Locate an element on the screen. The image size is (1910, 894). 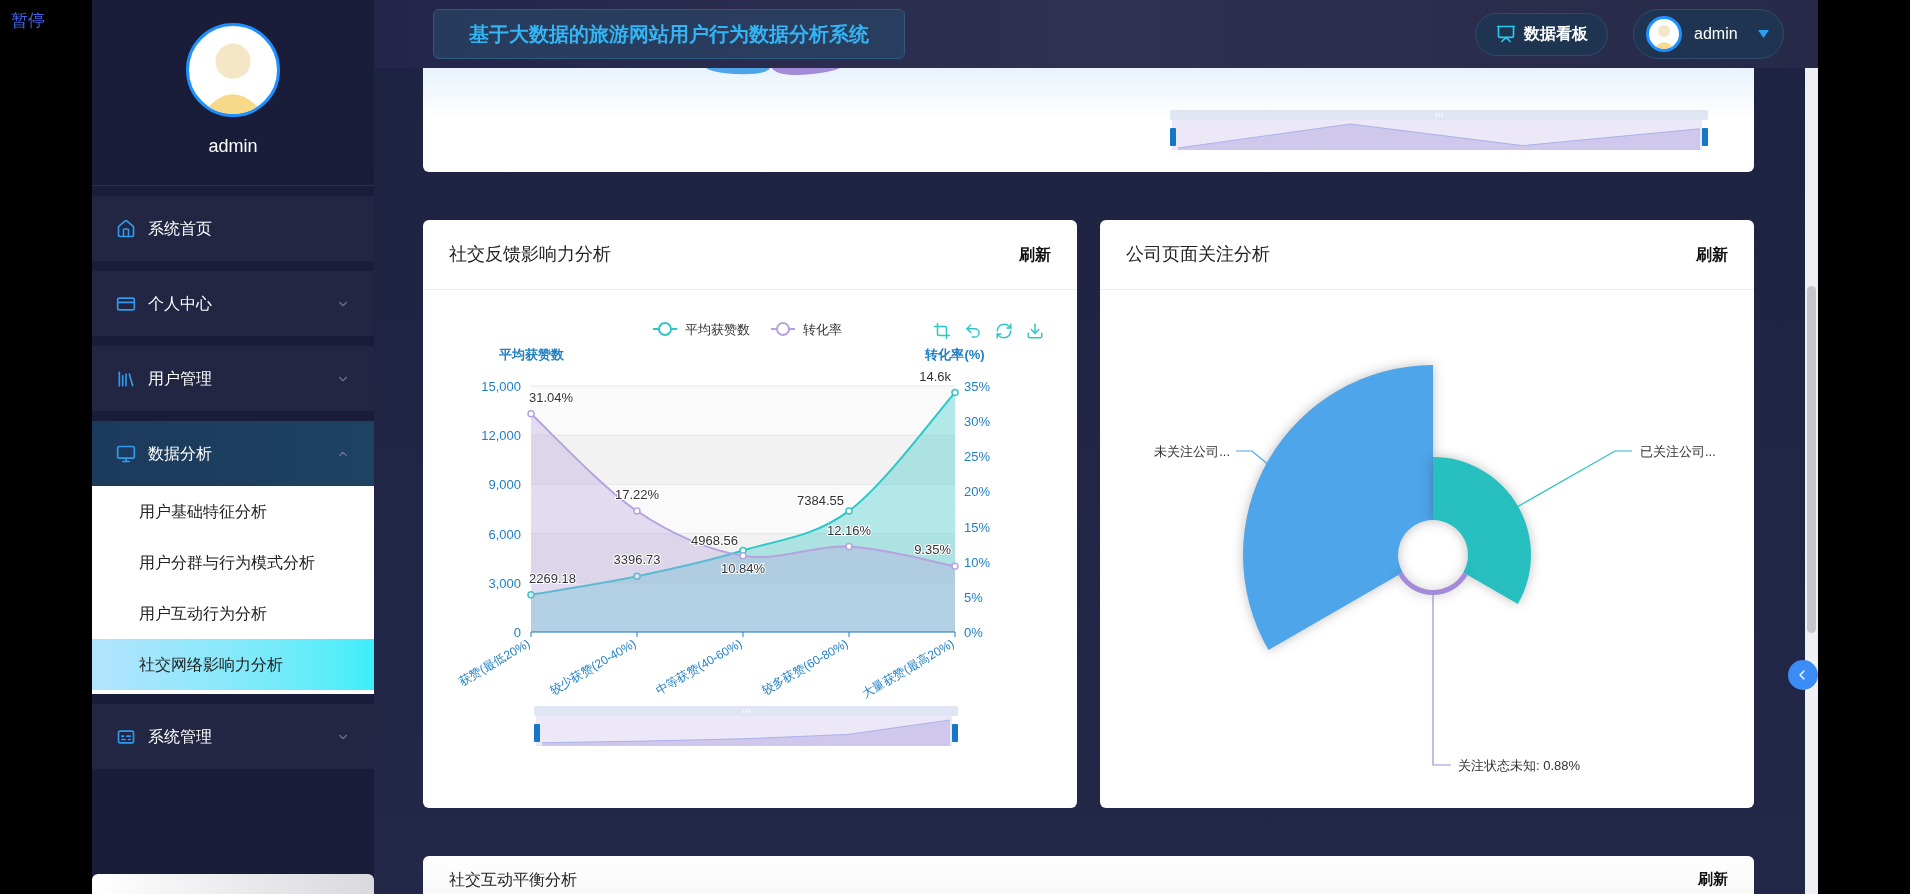
card-title: 社交互动平衡分析 is located at coordinates (513, 880).